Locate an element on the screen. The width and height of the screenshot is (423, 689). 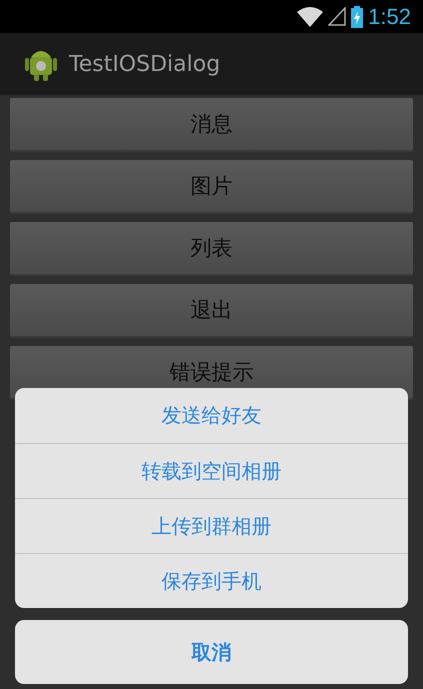
cancel-button: 取消 is located at coordinates (211, 652).